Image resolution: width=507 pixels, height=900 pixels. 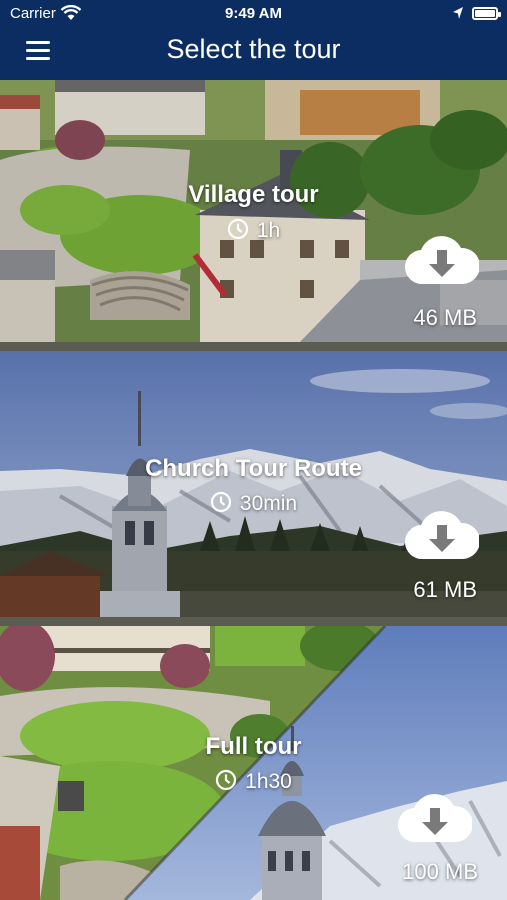 I want to click on tour-duration-label: 30min, so click(x=268, y=503).